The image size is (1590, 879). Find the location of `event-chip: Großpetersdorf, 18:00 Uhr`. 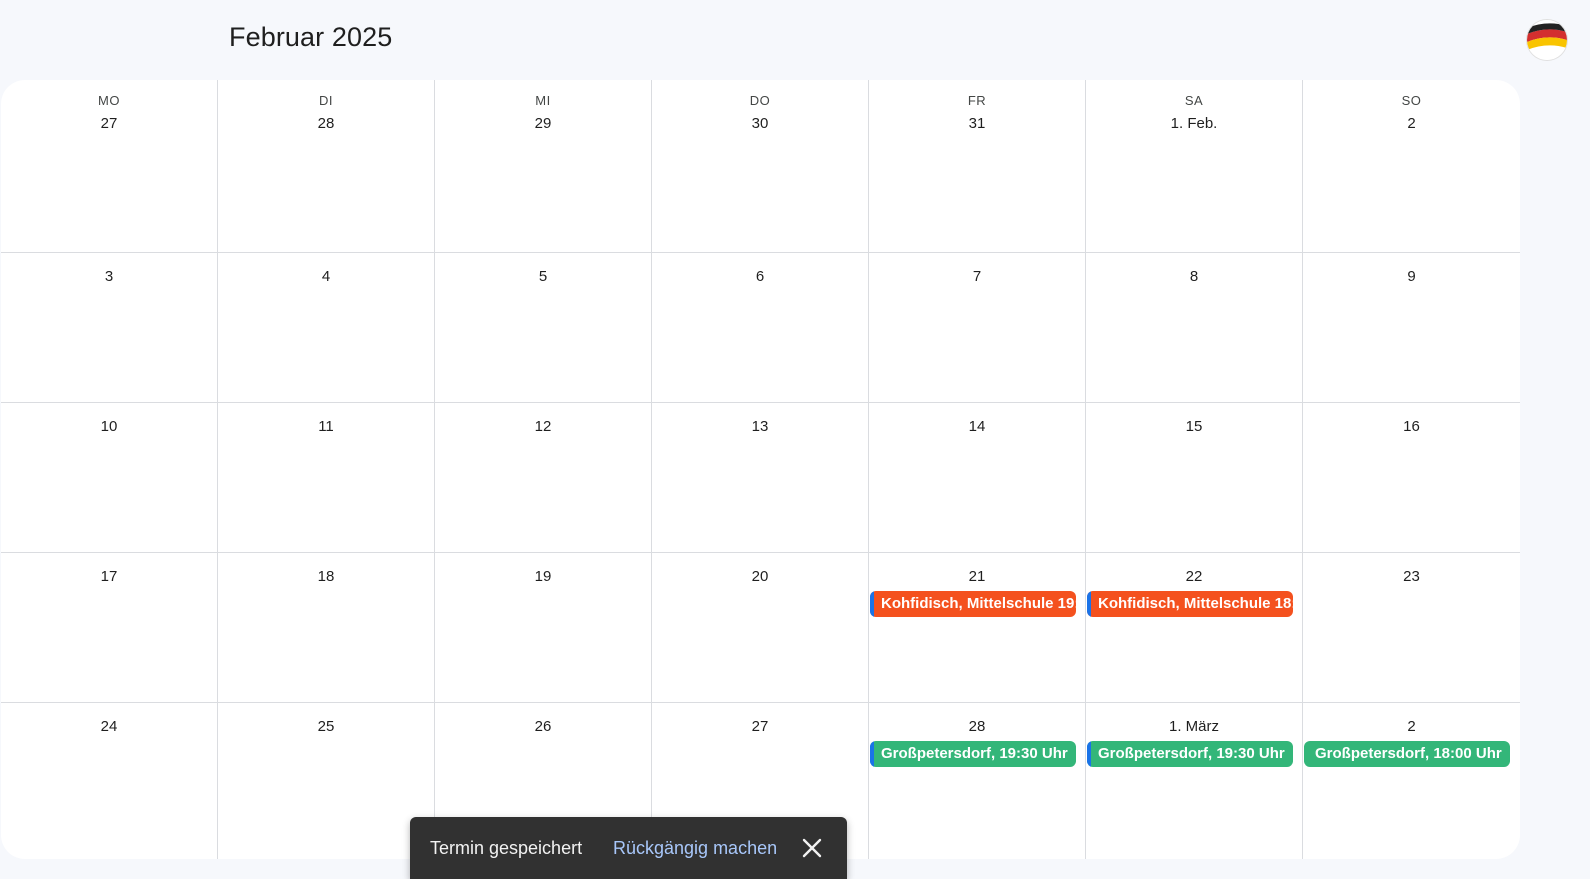

event-chip: Großpetersdorf, 18:00 Uhr is located at coordinates (1407, 754).